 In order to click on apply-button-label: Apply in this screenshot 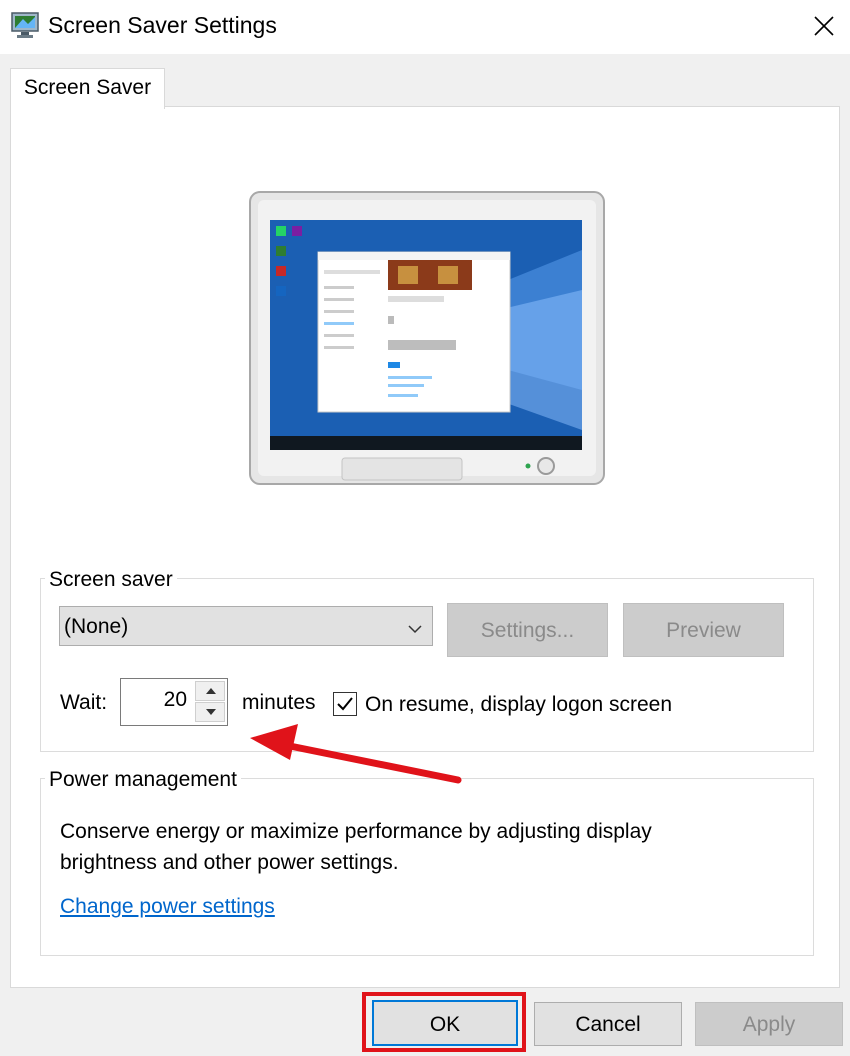, I will do `click(769, 1024)`.